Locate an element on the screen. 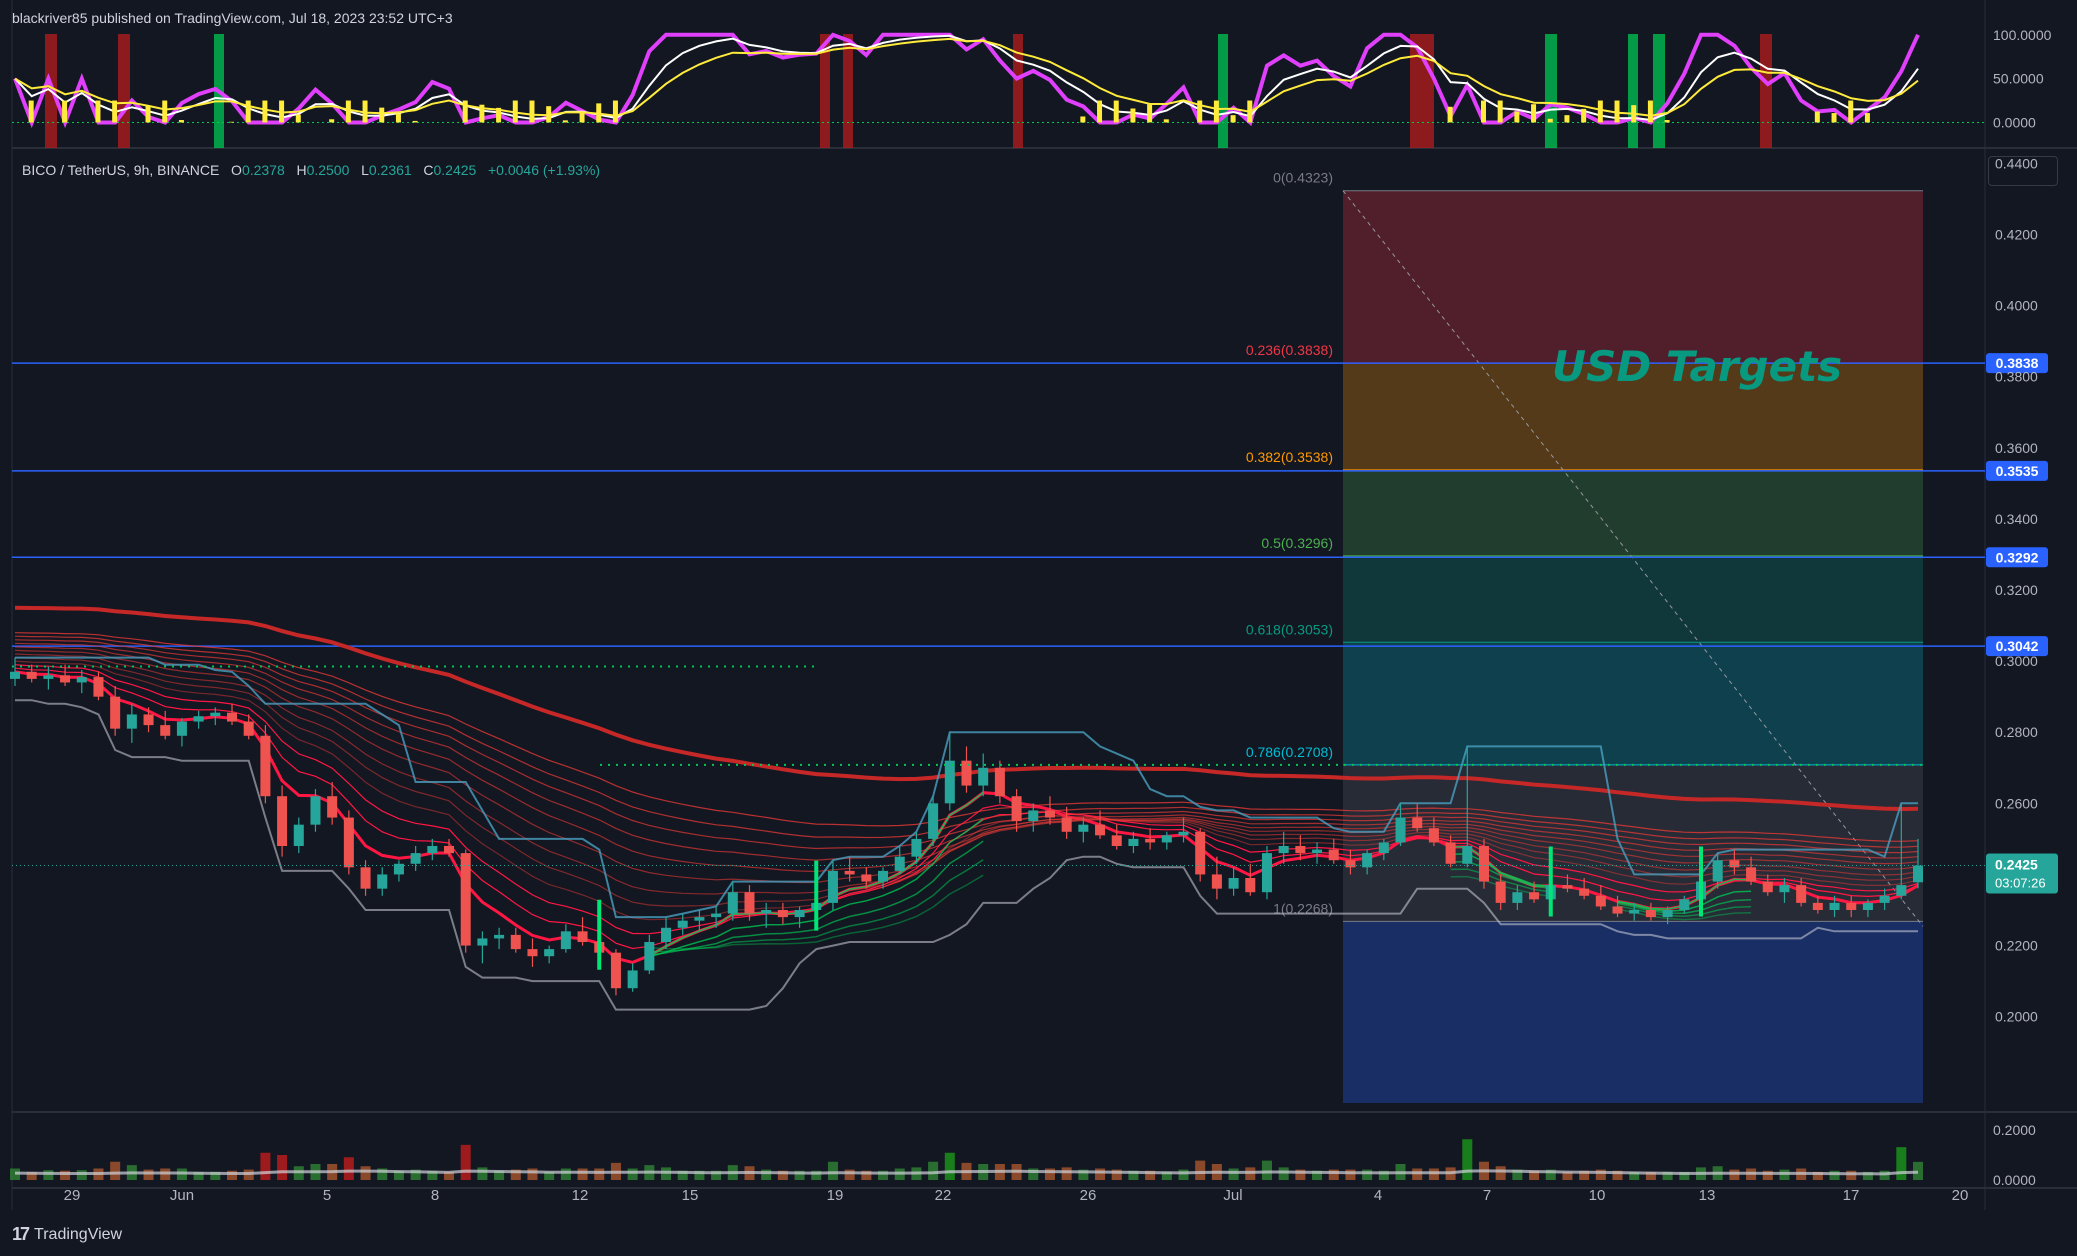 The image size is (2077, 1256). fib-zone-0.382 is located at coordinates (1633, 512).